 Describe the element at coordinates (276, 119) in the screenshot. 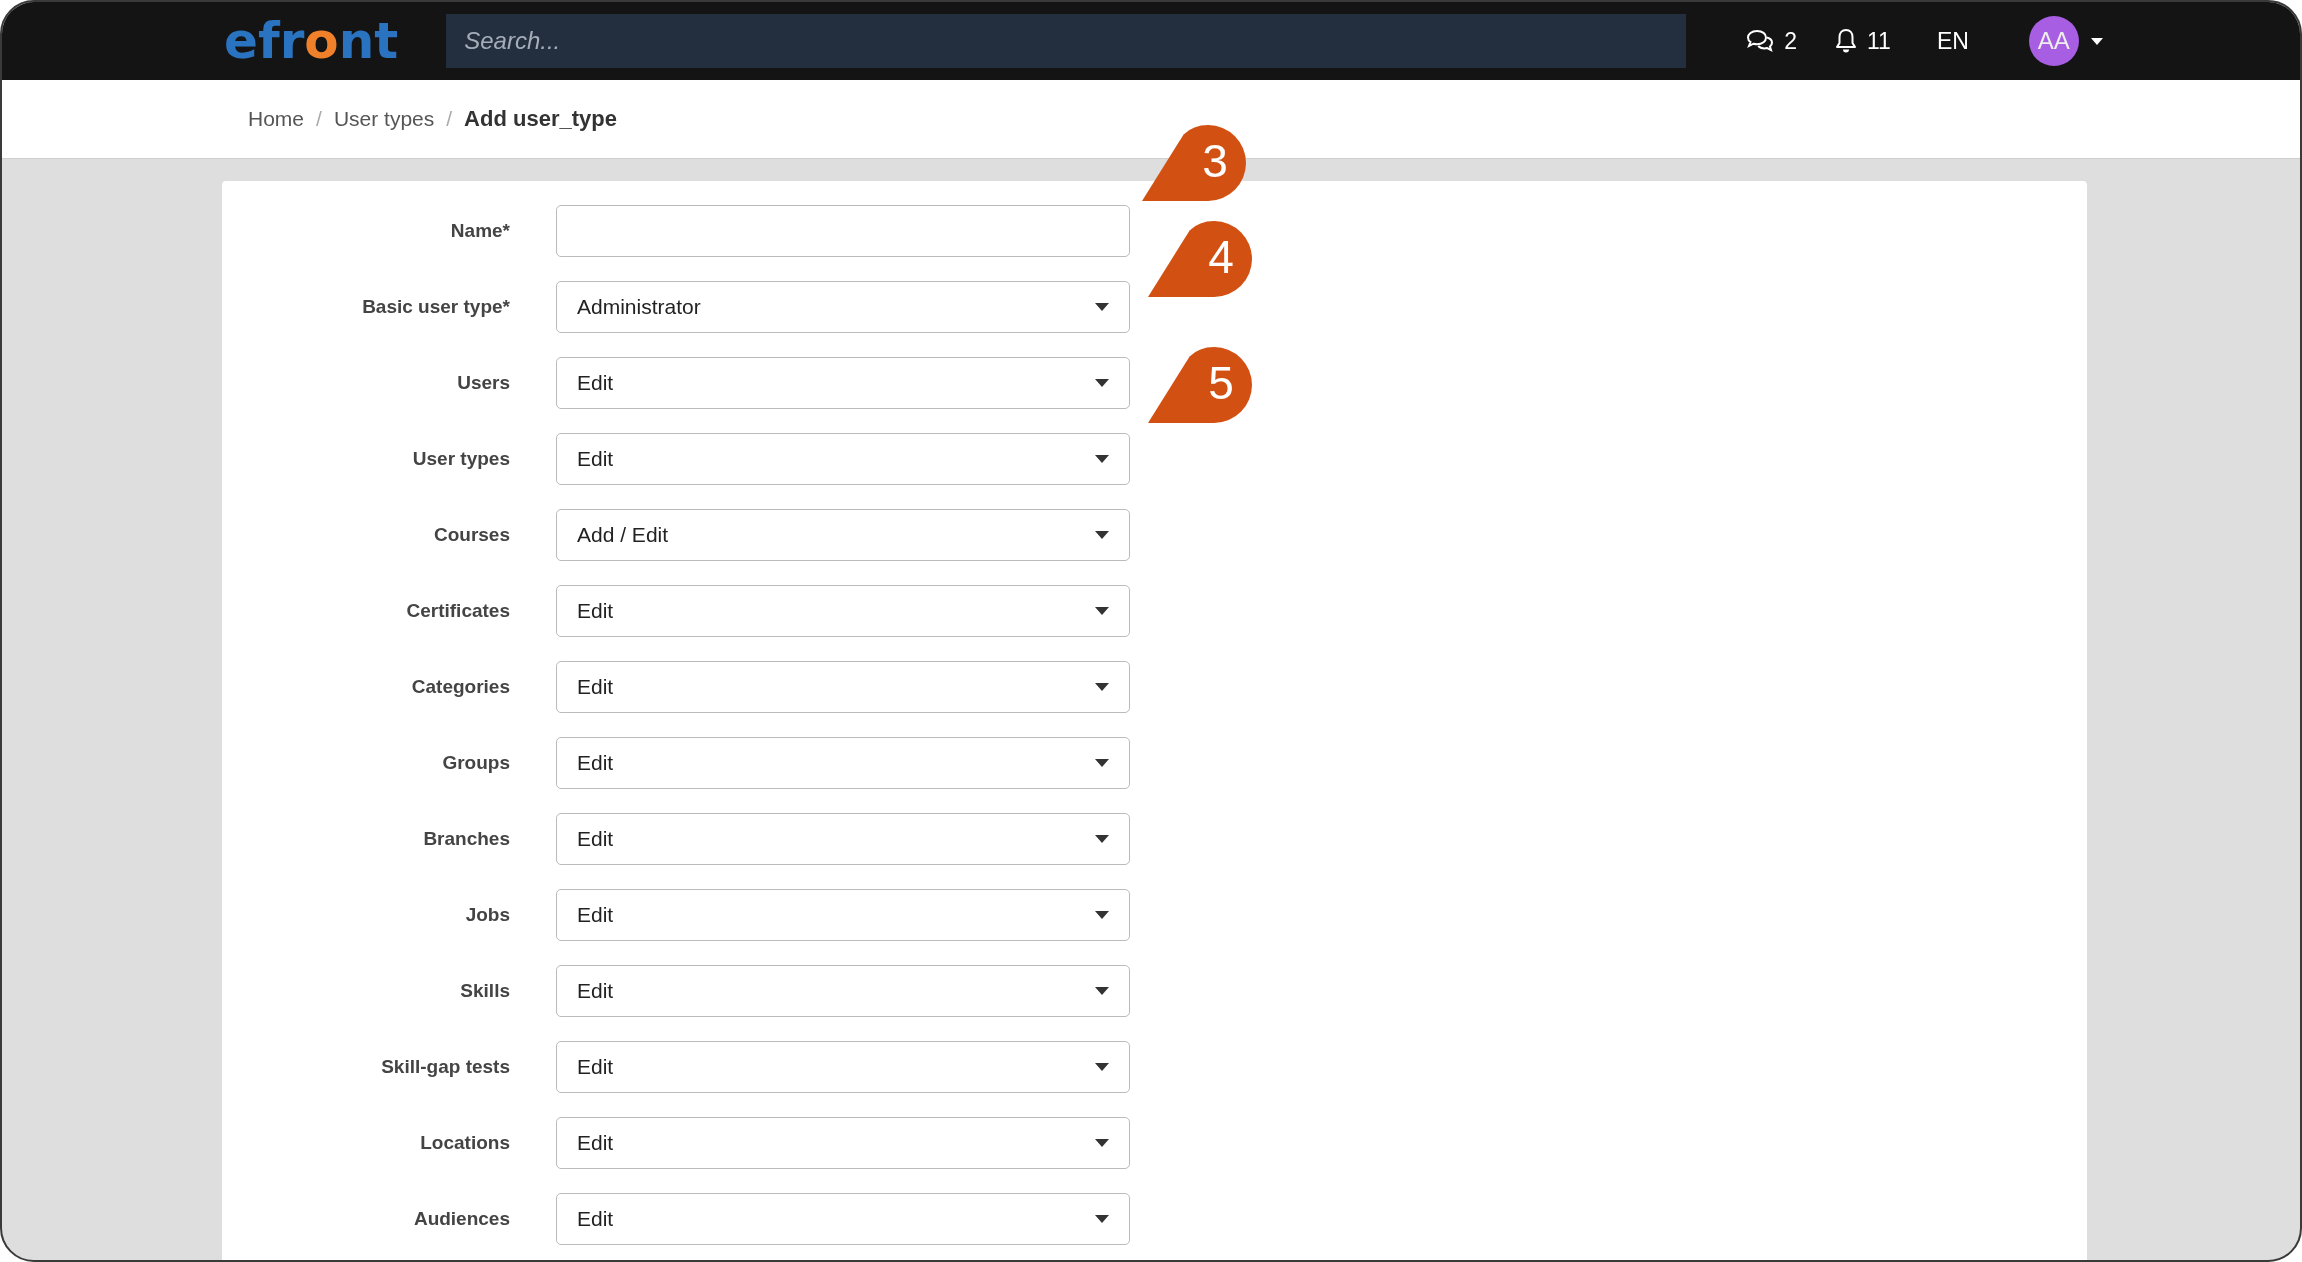

I see `breadcrumb-link: Home` at that location.